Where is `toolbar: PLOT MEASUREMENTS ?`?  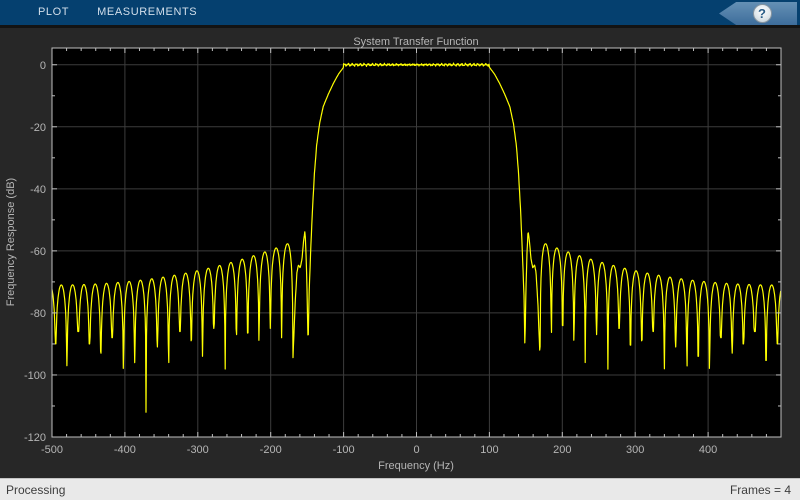 toolbar: PLOT MEASUREMENTS ? is located at coordinates (400, 14).